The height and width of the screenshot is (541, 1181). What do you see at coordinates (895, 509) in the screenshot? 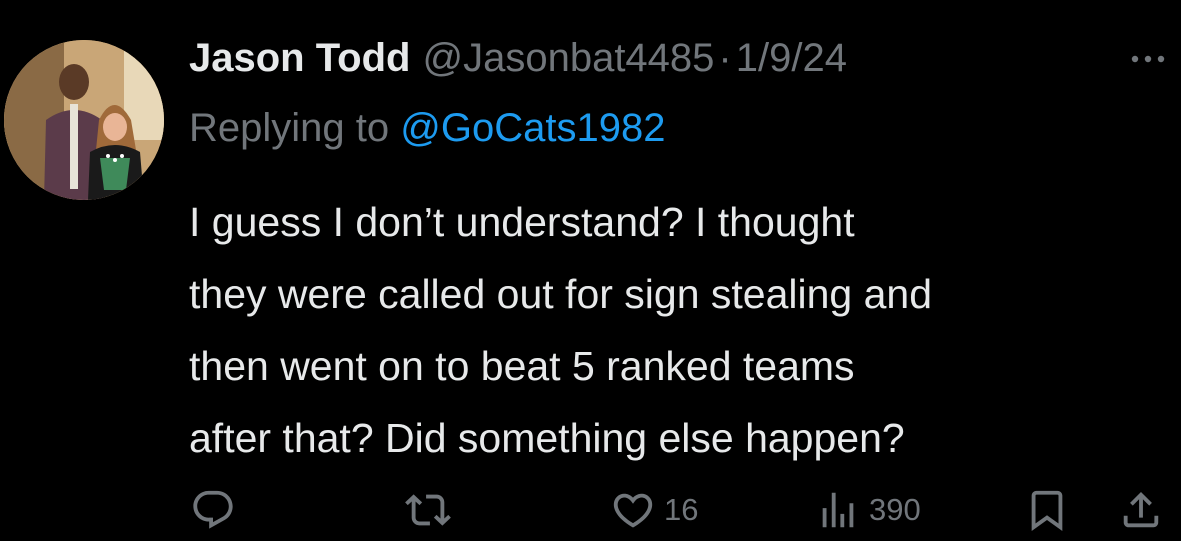
I see `views-count: 390` at bounding box center [895, 509].